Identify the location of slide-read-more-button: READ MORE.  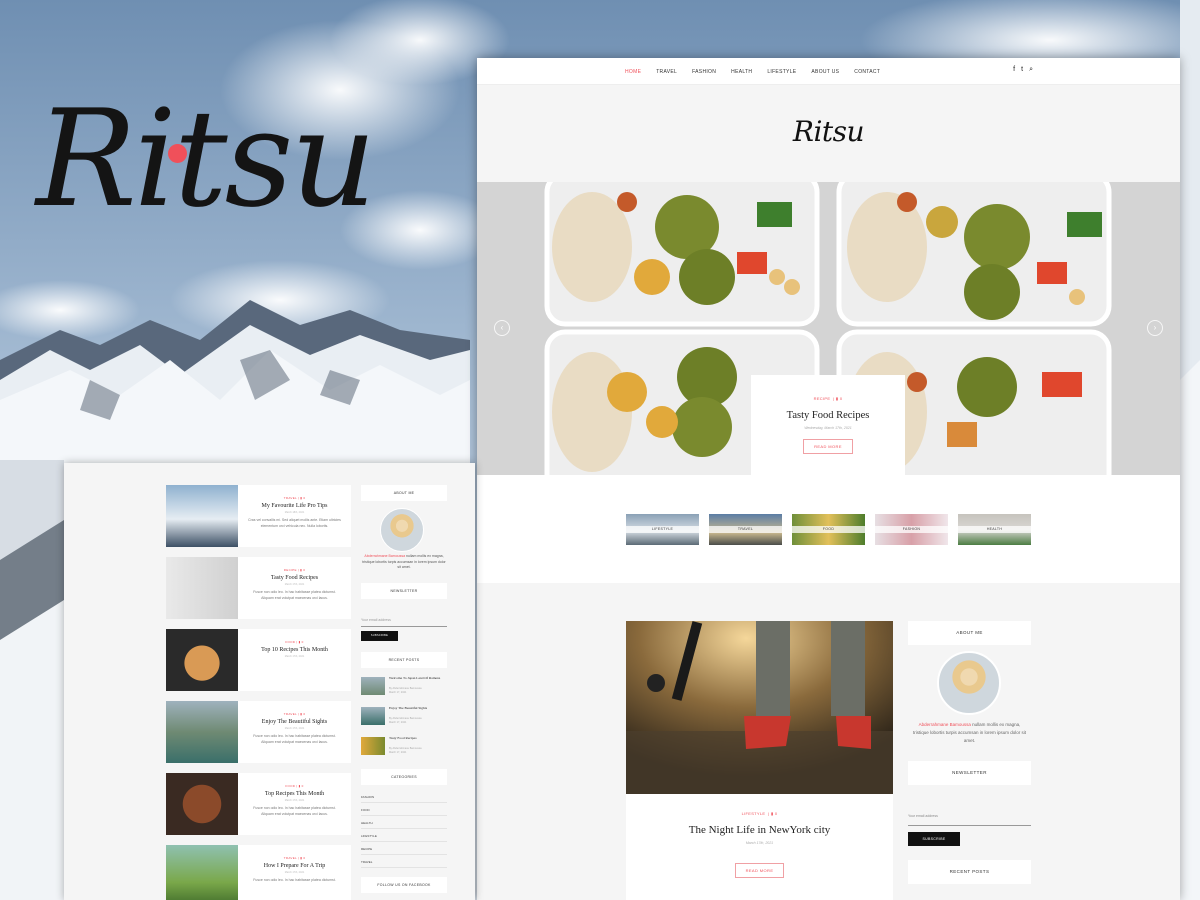
(828, 446).